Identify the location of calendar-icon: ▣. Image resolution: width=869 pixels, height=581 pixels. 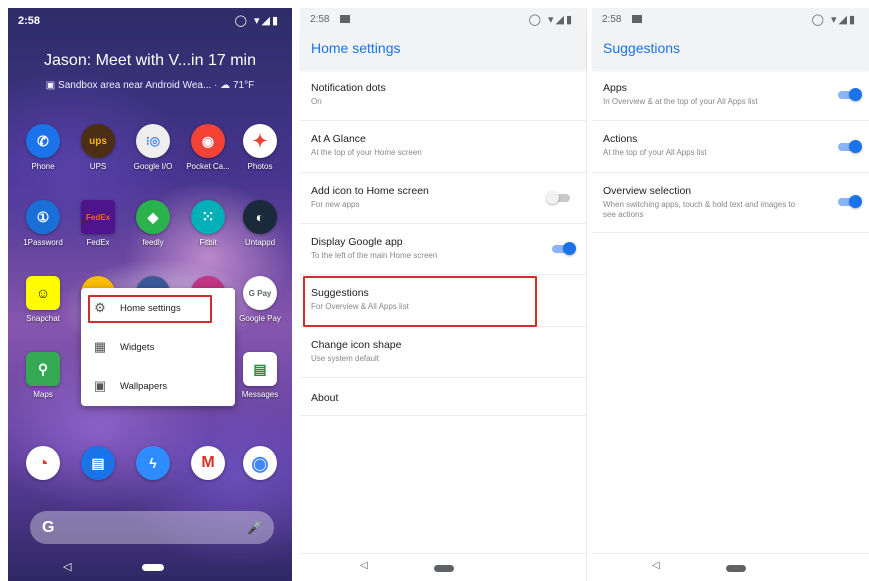
(52, 85).